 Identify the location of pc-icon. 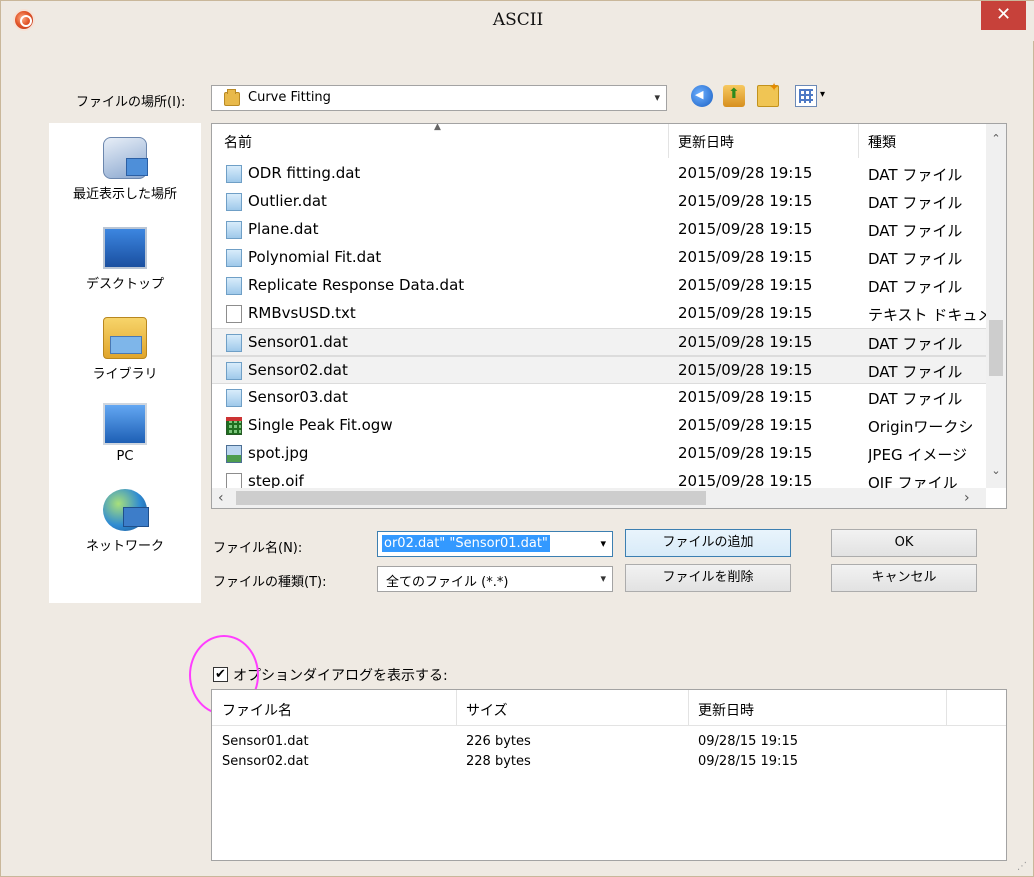
(125, 424).